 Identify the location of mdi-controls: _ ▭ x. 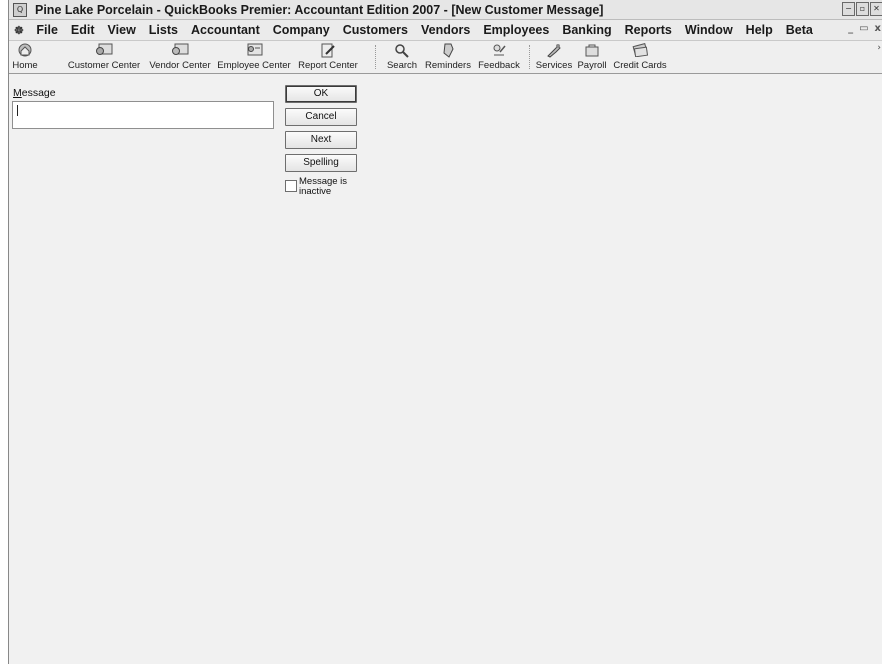
(864, 28).